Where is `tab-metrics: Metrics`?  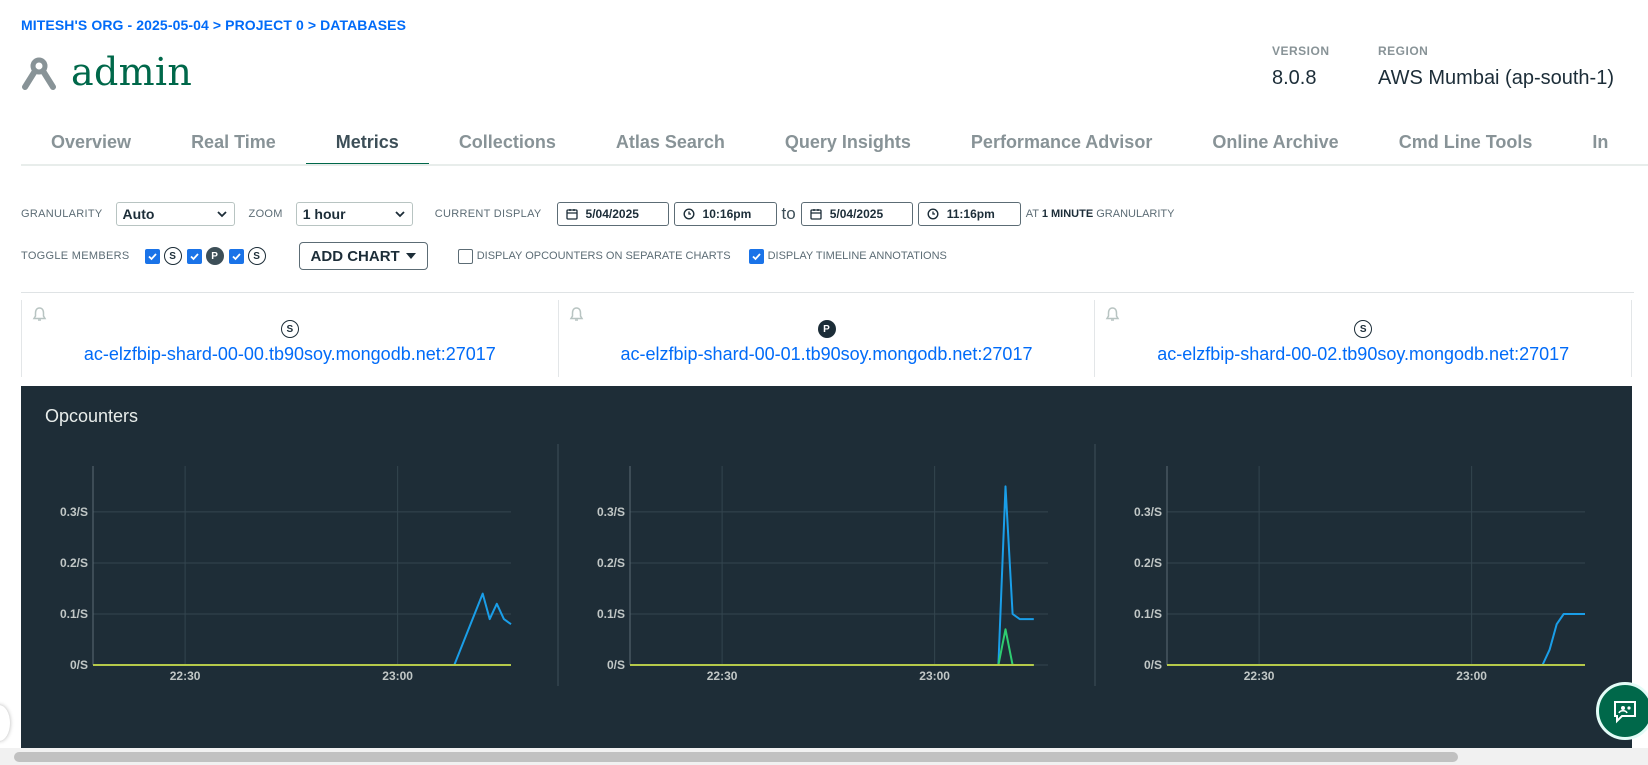 tab-metrics: Metrics is located at coordinates (367, 144).